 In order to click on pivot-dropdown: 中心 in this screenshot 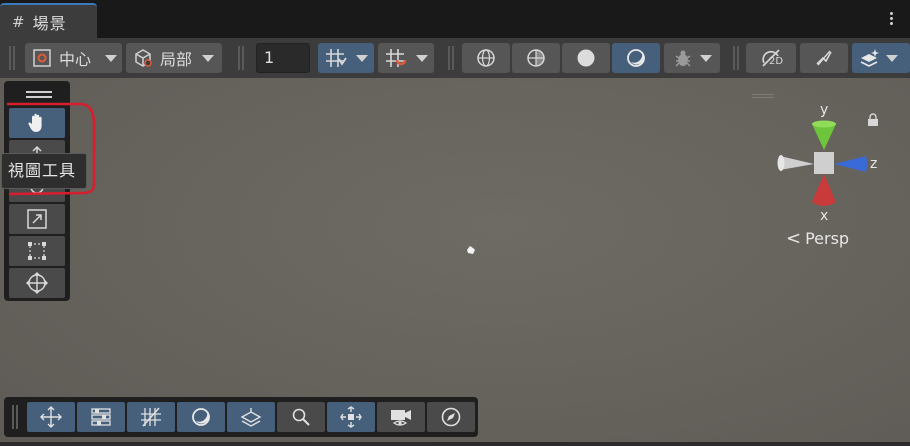, I will do `click(73, 58)`.